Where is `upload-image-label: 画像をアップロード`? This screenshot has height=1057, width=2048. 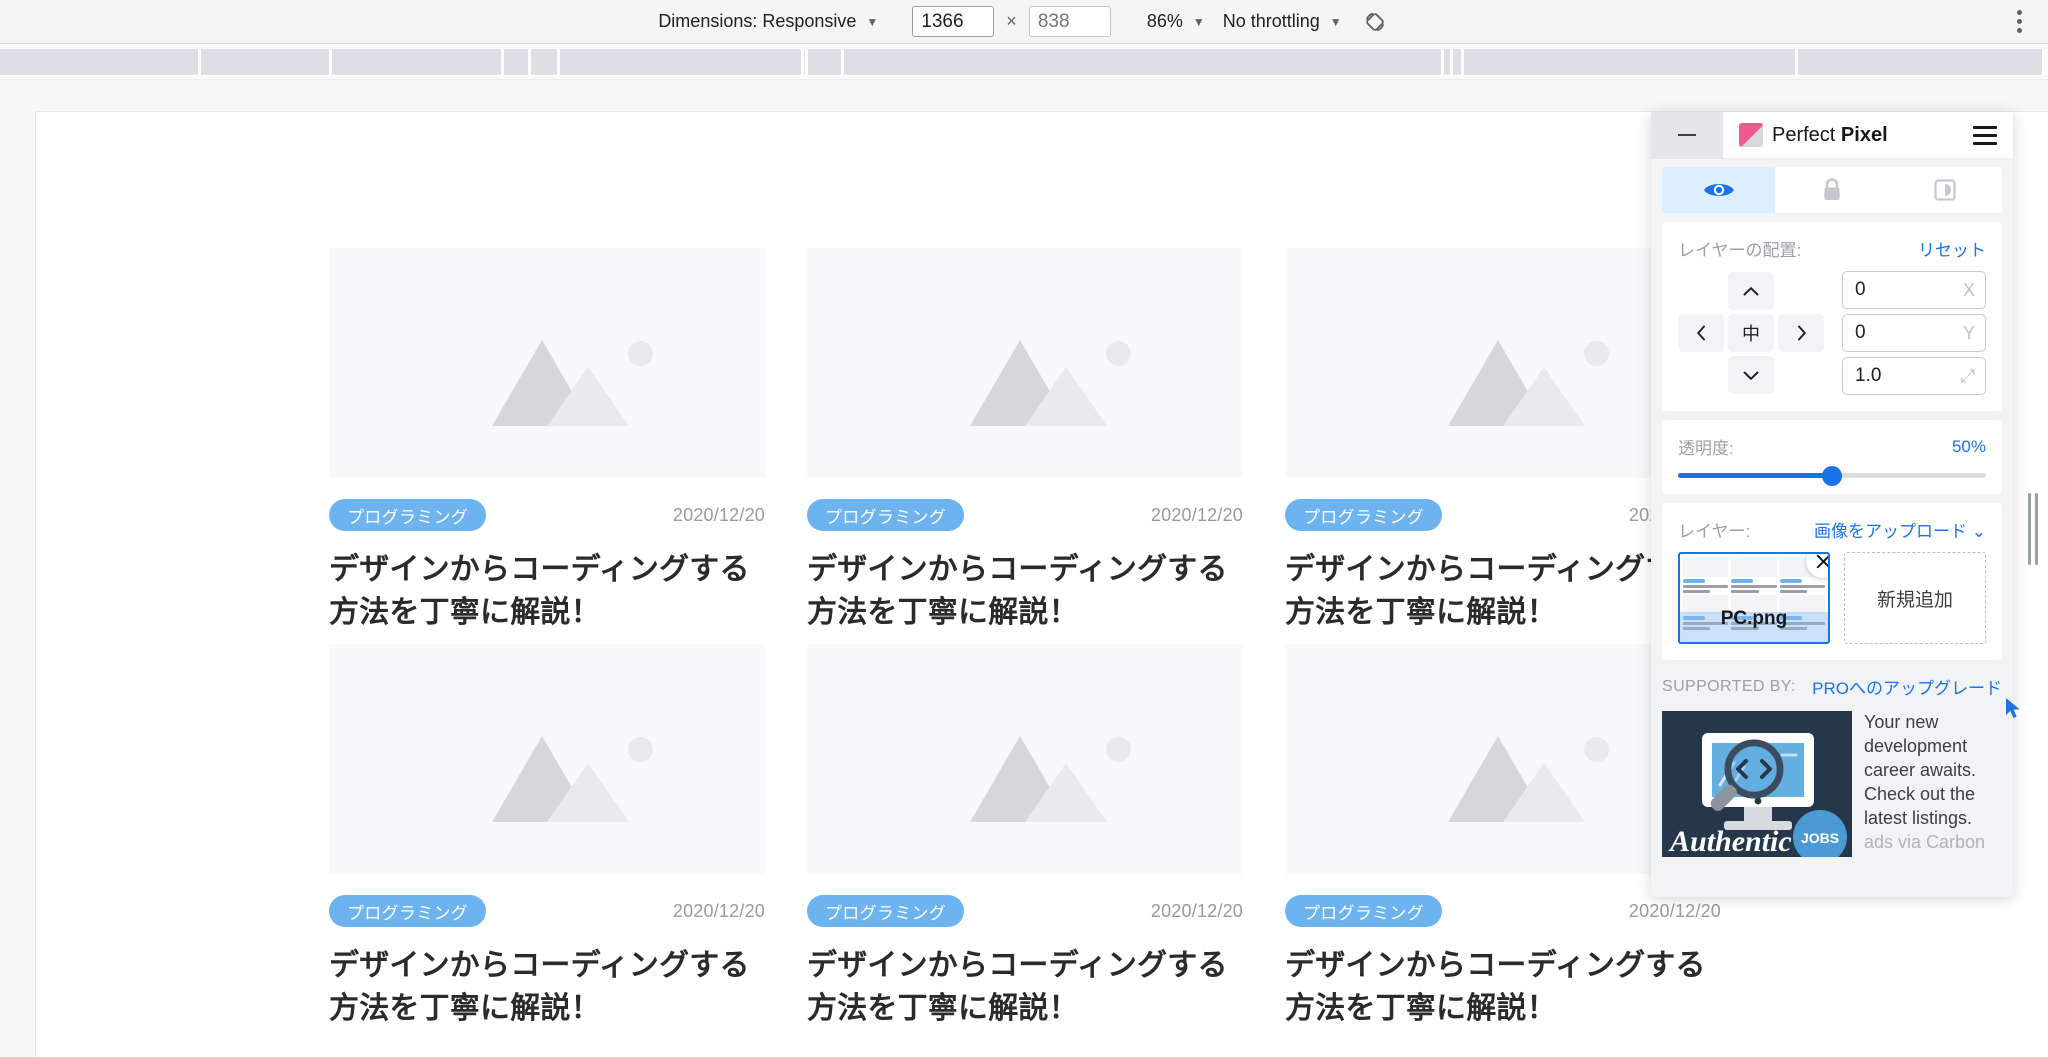
upload-image-label: 画像をアップロード is located at coordinates (1891, 531).